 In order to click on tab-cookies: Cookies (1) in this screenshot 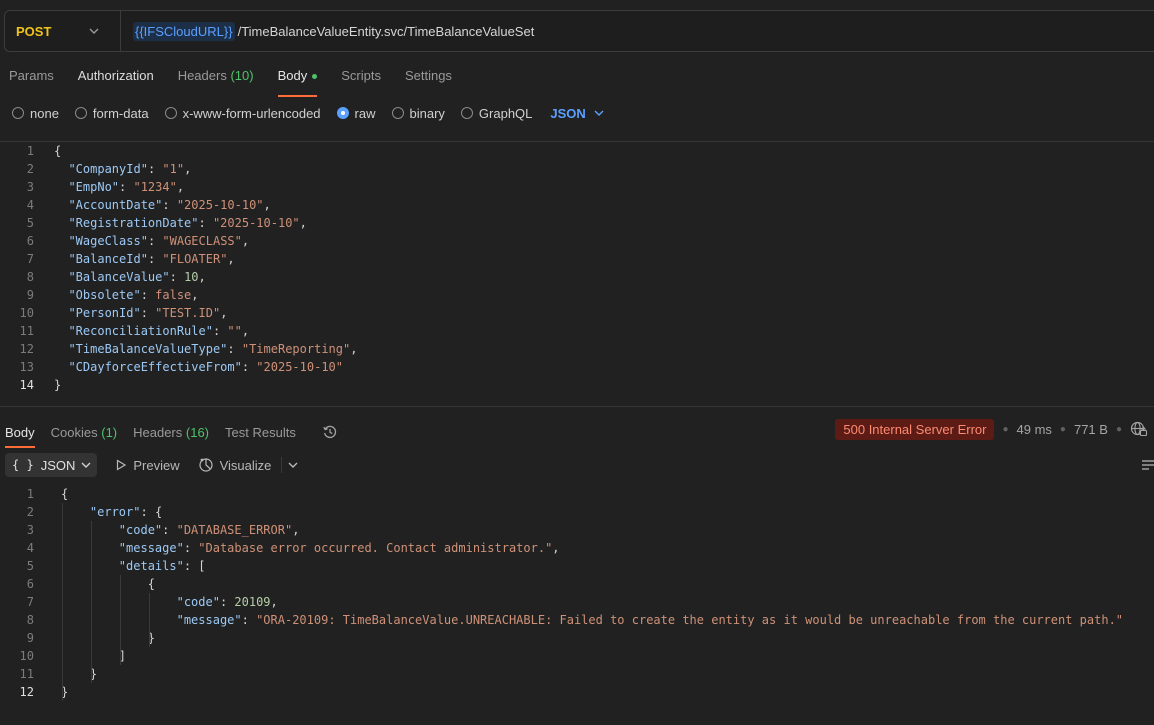, I will do `click(84, 432)`.